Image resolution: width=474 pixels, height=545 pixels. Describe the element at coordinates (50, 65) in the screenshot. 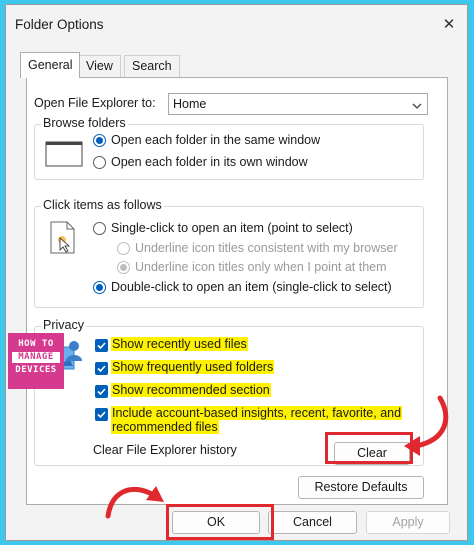

I see `tab-general: General` at that location.